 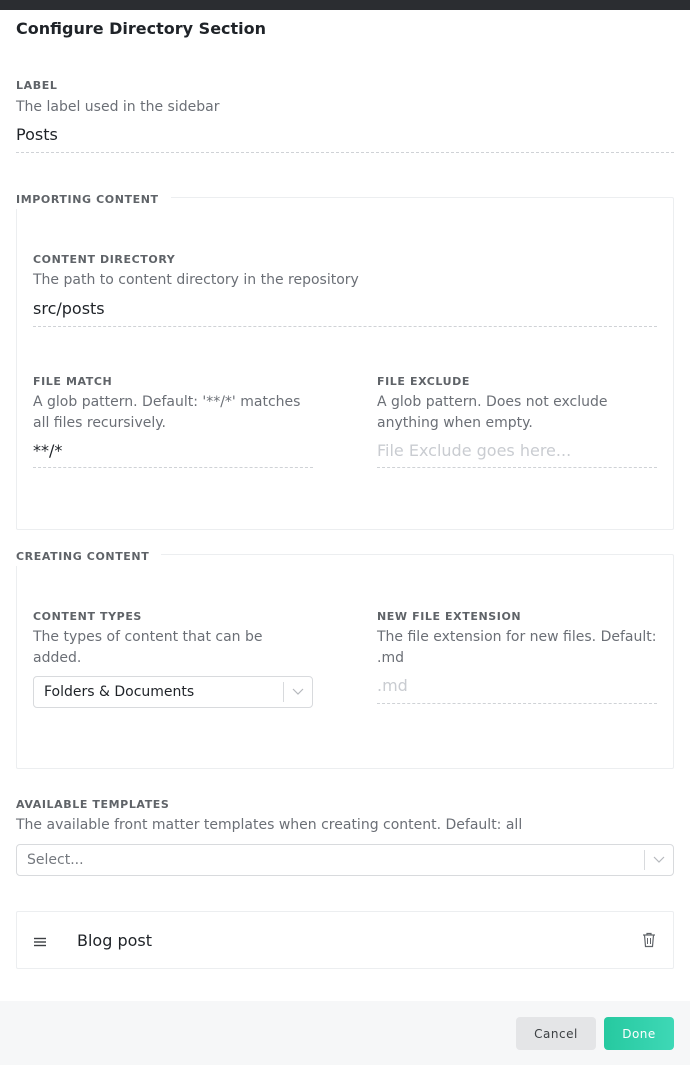 I want to click on file-match-label: FILE MATCH, so click(x=73, y=381).